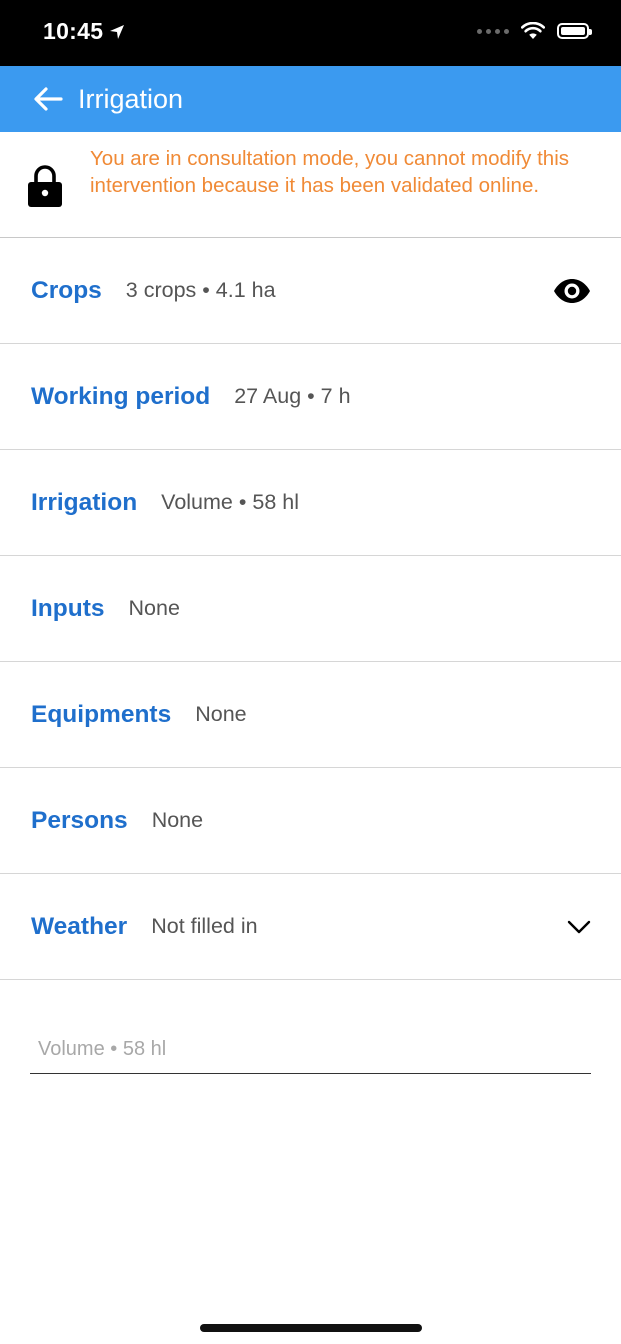  I want to click on row-label: Persons, so click(79, 820).